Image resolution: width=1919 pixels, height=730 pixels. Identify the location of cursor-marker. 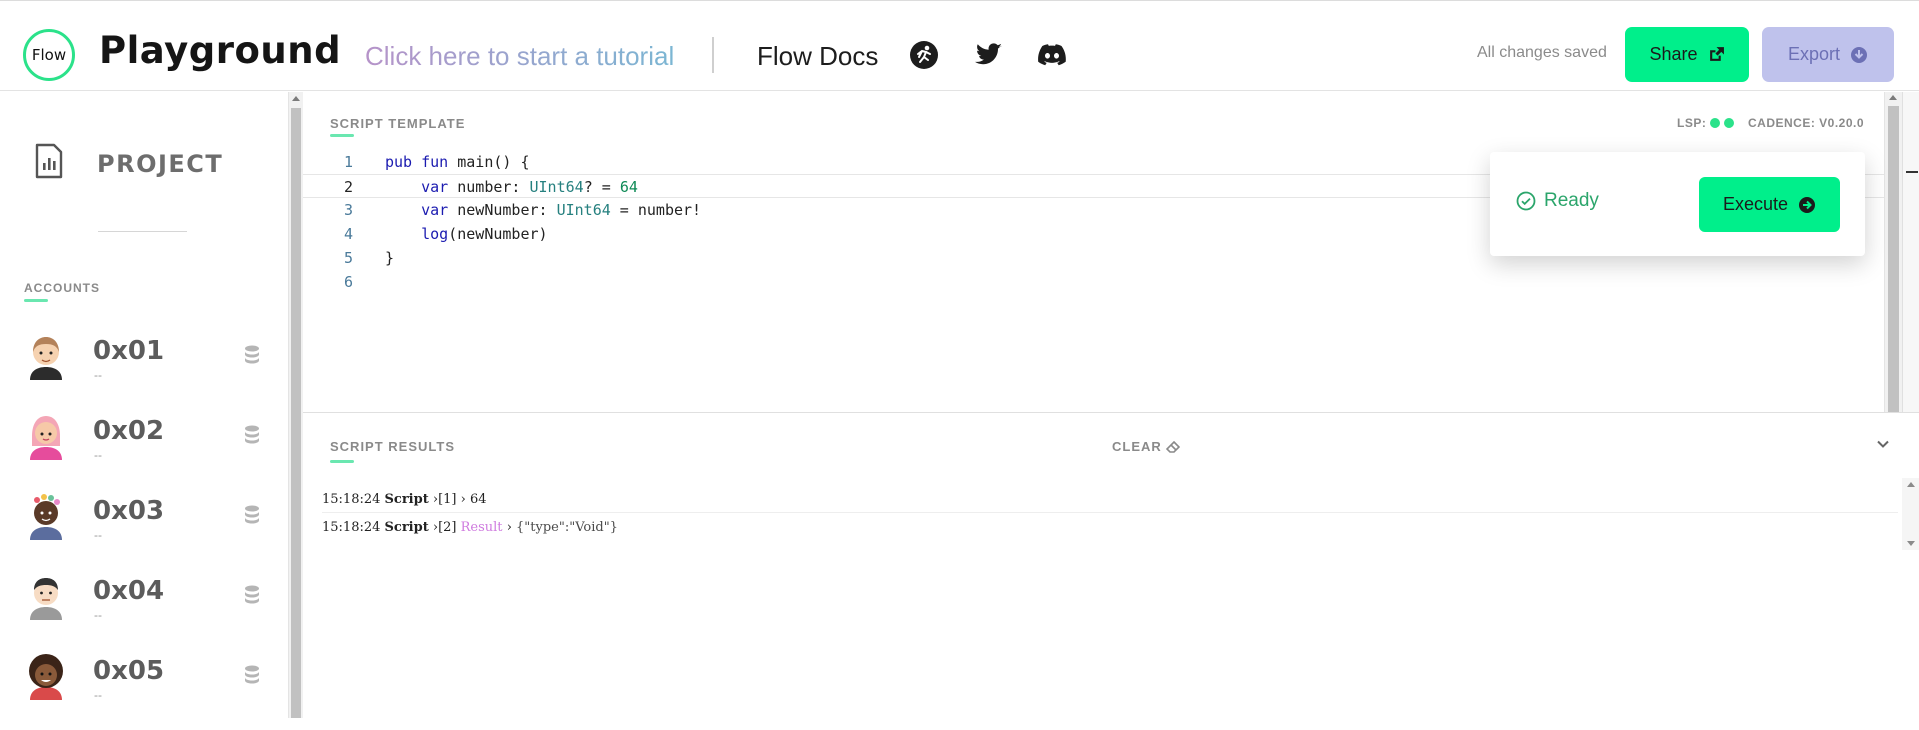
(1912, 172).